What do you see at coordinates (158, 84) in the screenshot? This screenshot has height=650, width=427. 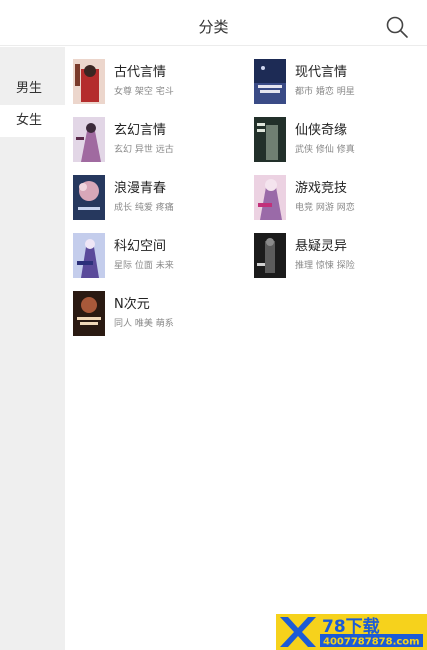 I see `category-gudai-yanqing: 古代言情 女尊 架空 宅斗` at bounding box center [158, 84].